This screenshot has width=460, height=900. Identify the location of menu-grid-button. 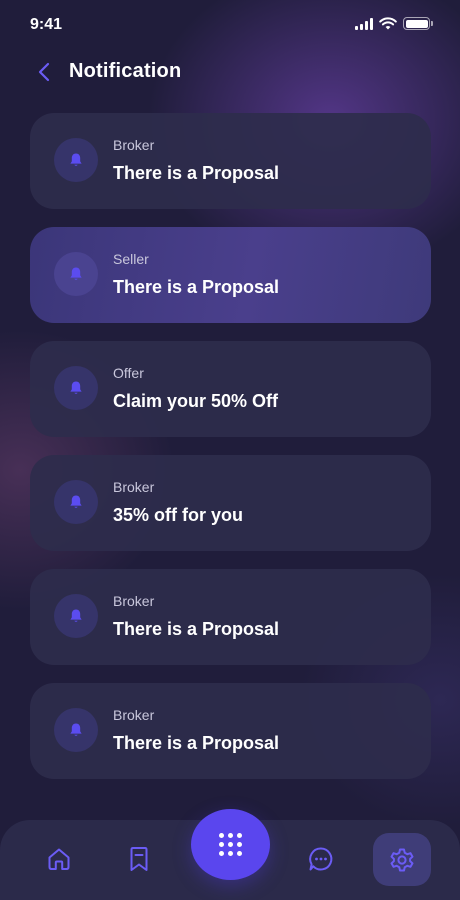
(230, 844).